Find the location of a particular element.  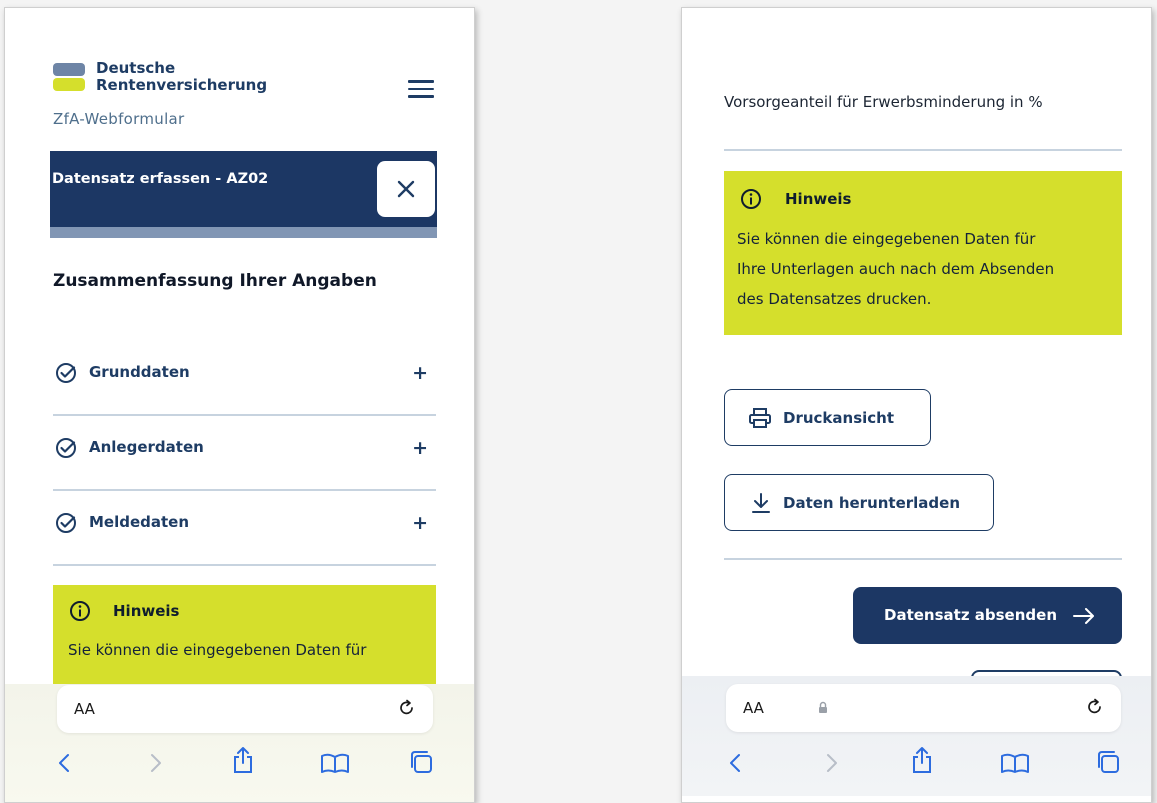

drv-logo is located at coordinates (69, 77).